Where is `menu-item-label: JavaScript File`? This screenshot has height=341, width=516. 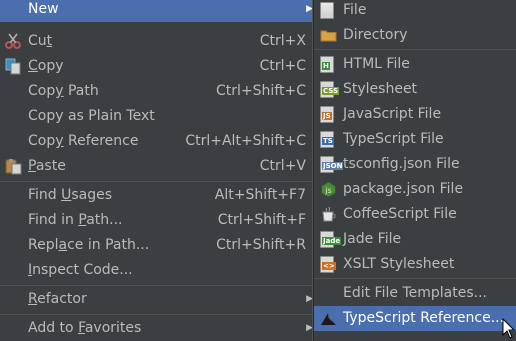
menu-item-label: JavaScript File is located at coordinates (392, 114).